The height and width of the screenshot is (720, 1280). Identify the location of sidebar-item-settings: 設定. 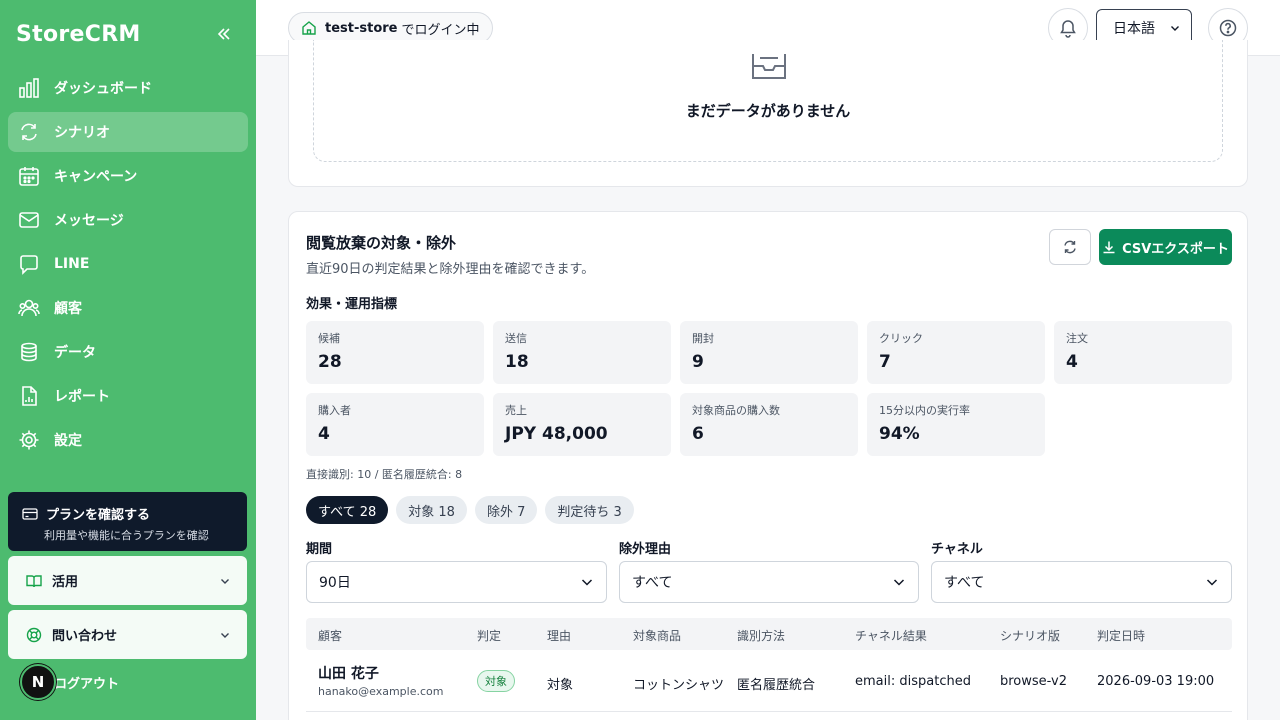
(128, 440).